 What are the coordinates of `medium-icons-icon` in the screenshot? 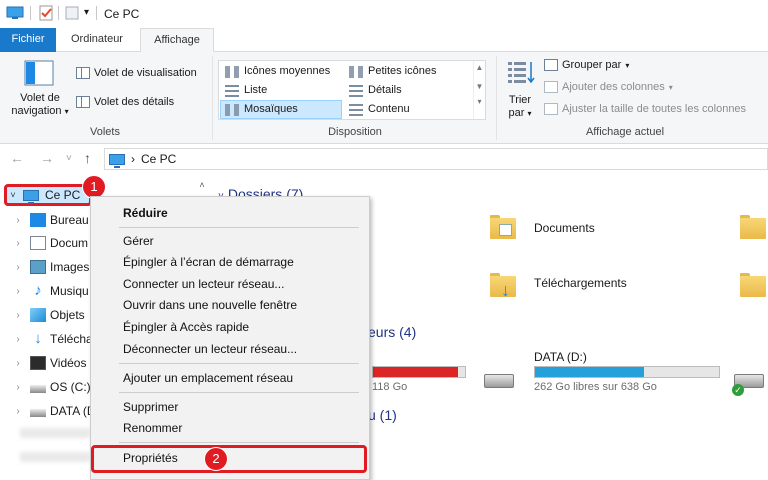 It's located at (232, 71).